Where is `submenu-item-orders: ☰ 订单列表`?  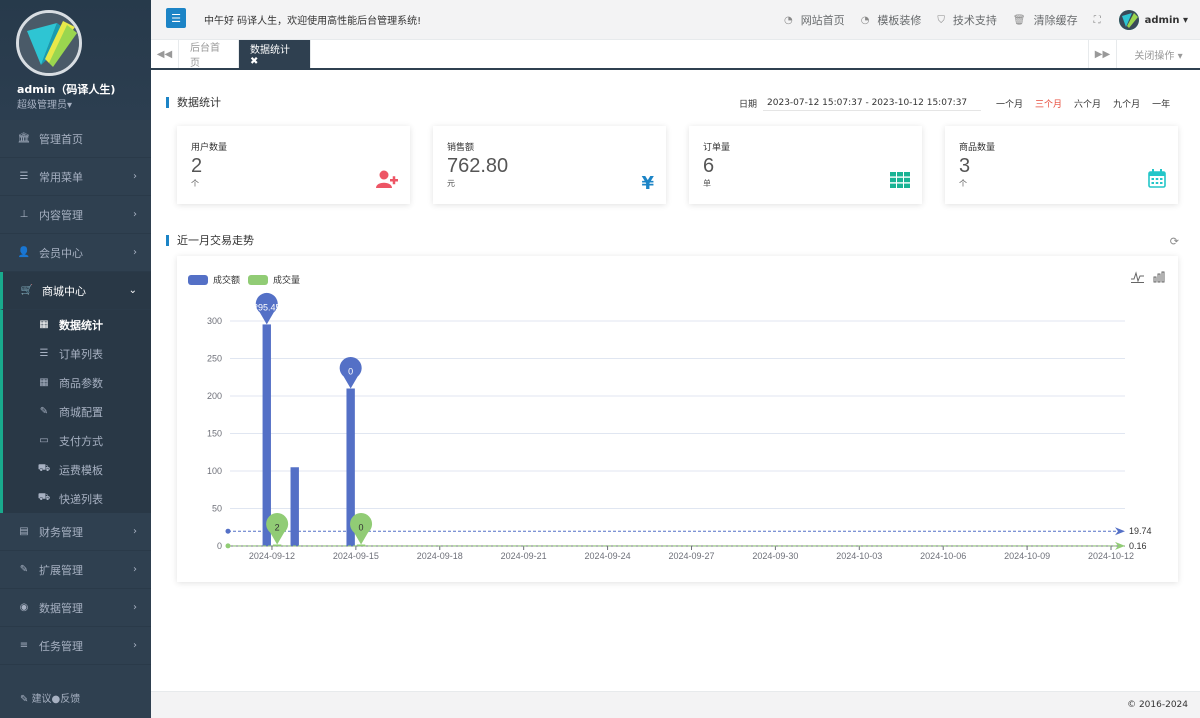
submenu-item-orders: ☰ 订单列表 is located at coordinates (77, 353).